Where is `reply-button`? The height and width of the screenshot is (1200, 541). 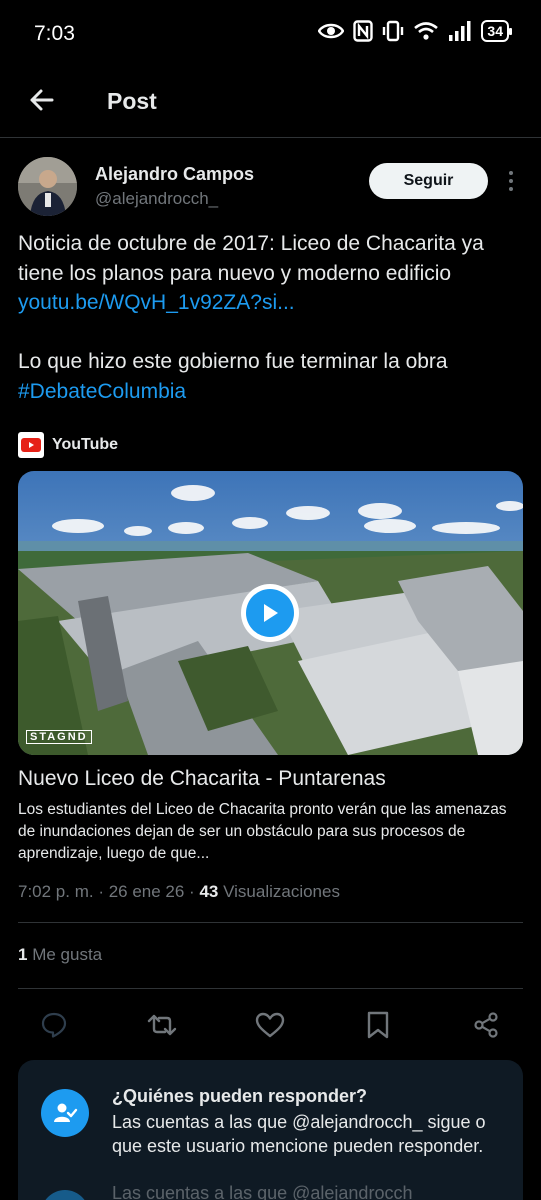 reply-button is located at coordinates (54, 1025).